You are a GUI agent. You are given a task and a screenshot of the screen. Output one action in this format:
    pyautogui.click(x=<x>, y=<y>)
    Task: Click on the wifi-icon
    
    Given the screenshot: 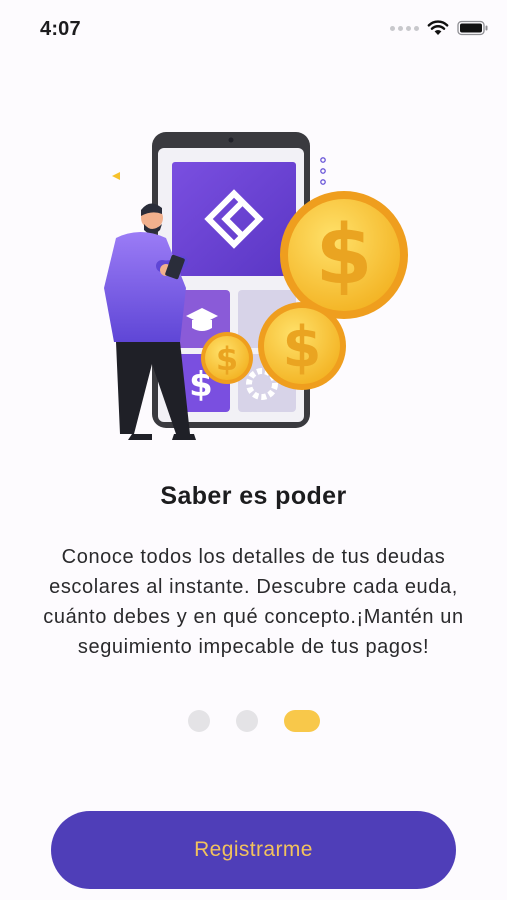 What is the action you would take?
    pyautogui.click(x=438, y=27)
    